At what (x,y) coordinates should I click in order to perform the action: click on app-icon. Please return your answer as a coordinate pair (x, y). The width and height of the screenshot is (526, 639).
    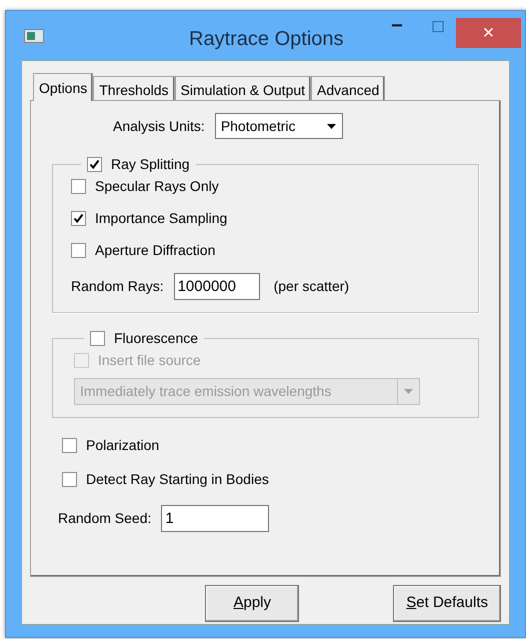
    Looking at the image, I should click on (34, 35).